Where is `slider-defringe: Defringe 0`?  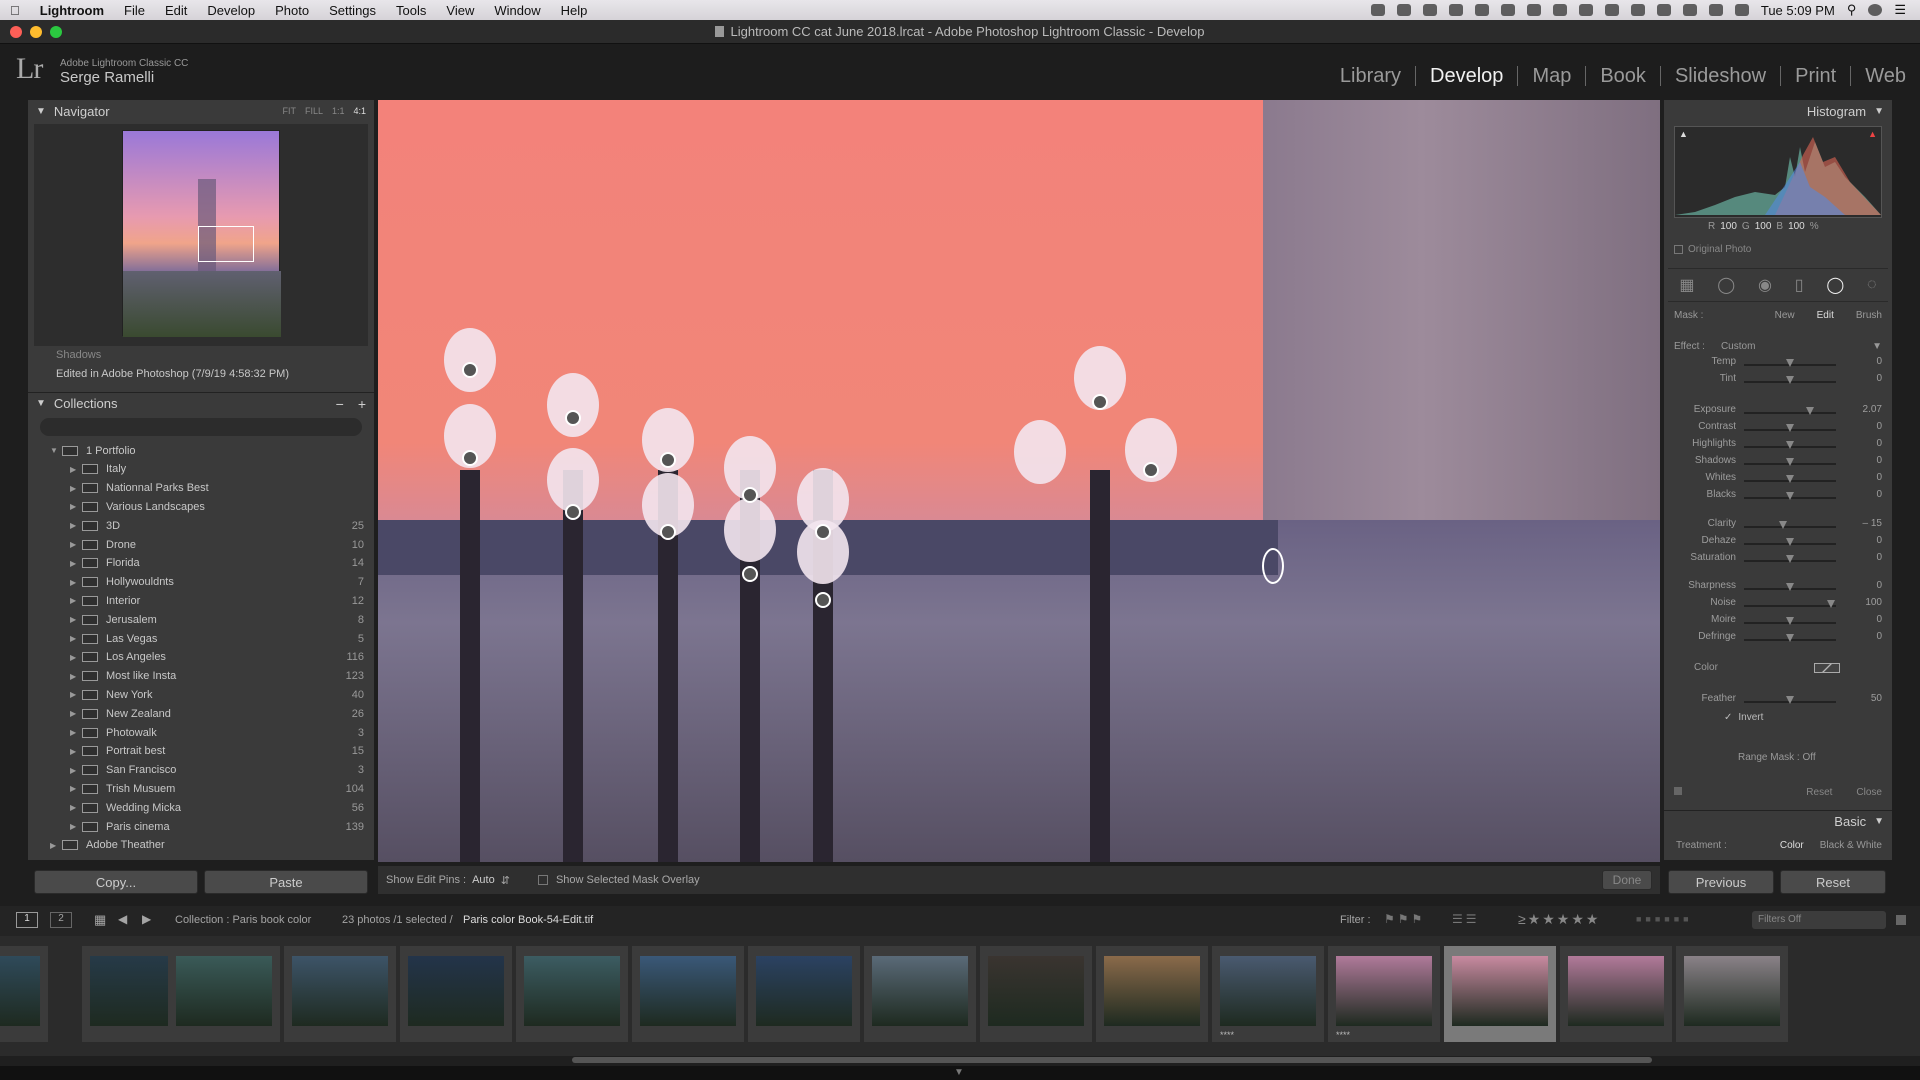 slider-defringe: Defringe 0 is located at coordinates (1775, 639).